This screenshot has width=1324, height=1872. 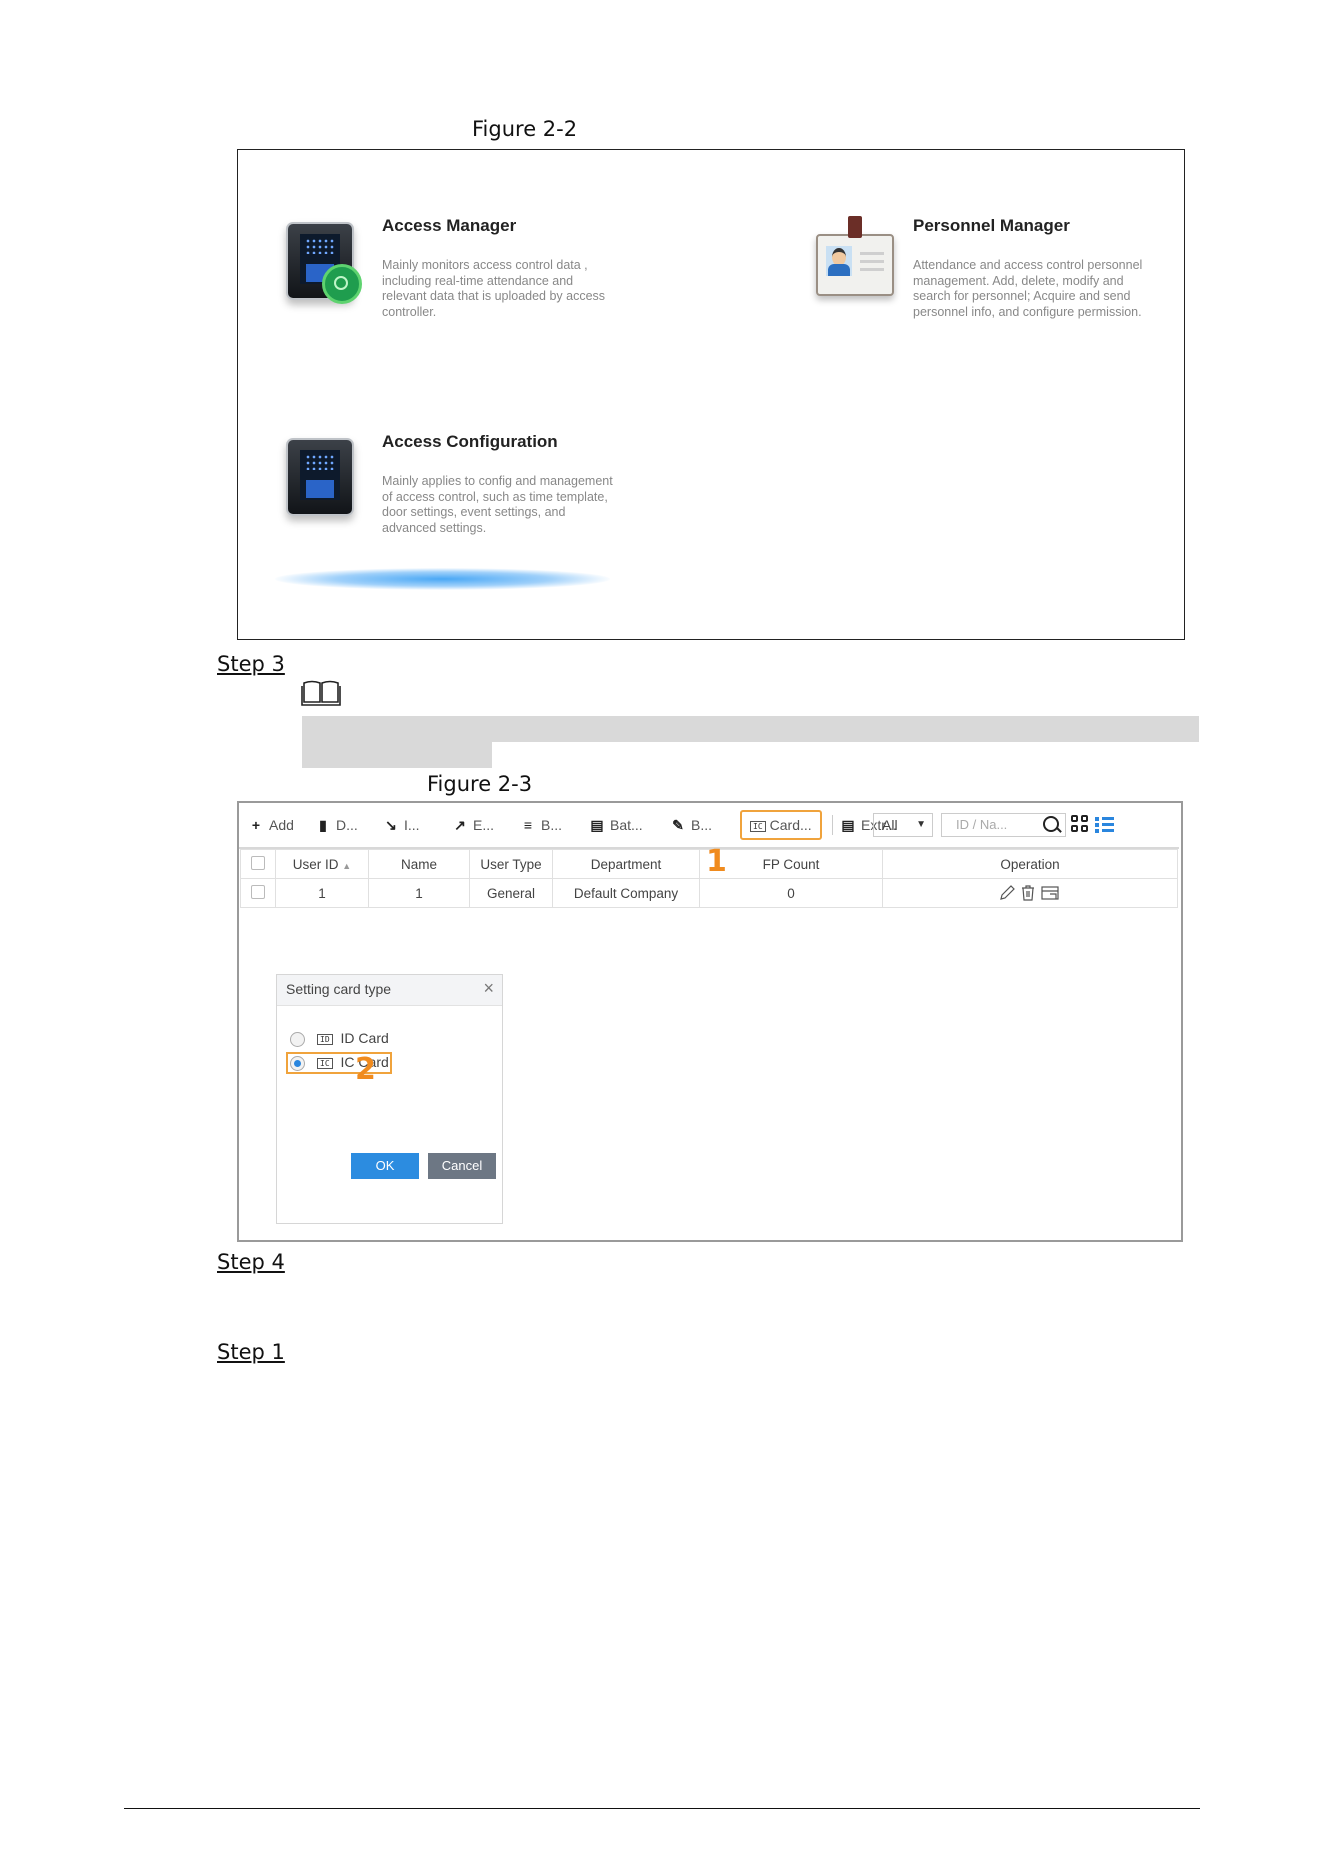 I want to click on footer-rule, so click(x=662, y=1808).